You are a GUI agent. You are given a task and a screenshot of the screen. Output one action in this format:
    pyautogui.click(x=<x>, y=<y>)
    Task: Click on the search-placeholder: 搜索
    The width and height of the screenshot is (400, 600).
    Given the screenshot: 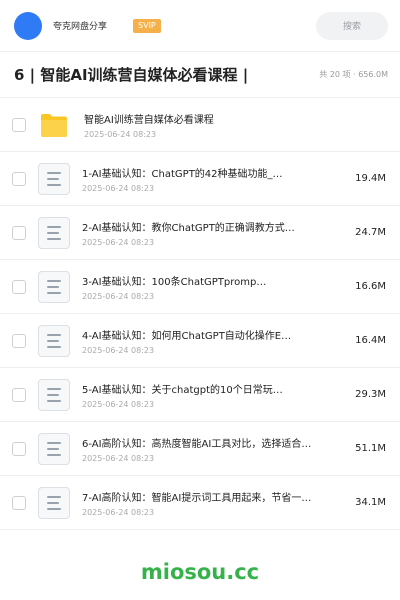 What is the action you would take?
    pyautogui.click(x=351, y=27)
    